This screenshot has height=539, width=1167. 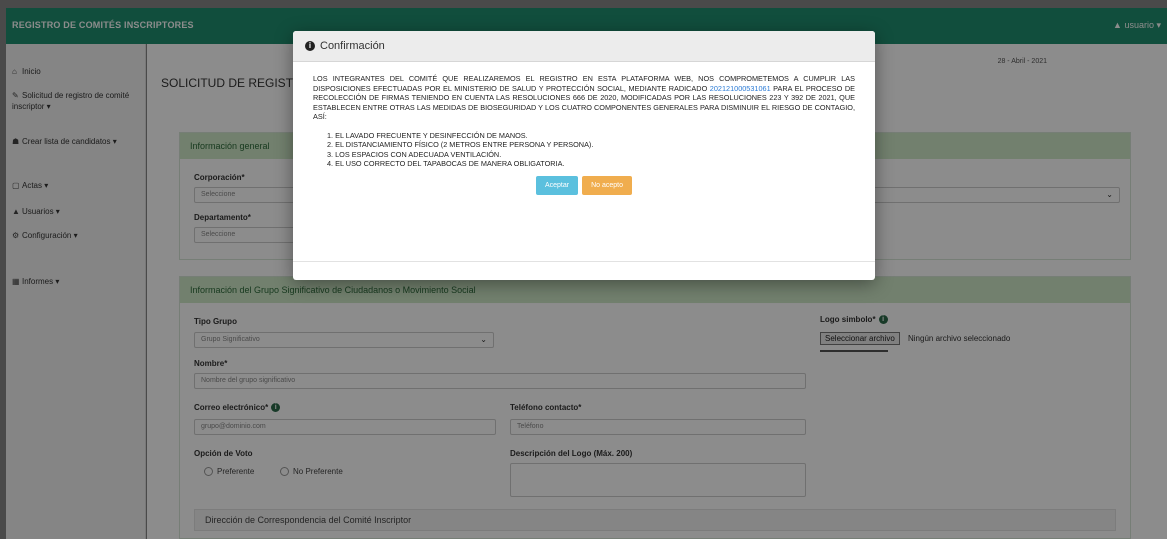 What do you see at coordinates (310, 46) in the screenshot?
I see `info-icon: i` at bounding box center [310, 46].